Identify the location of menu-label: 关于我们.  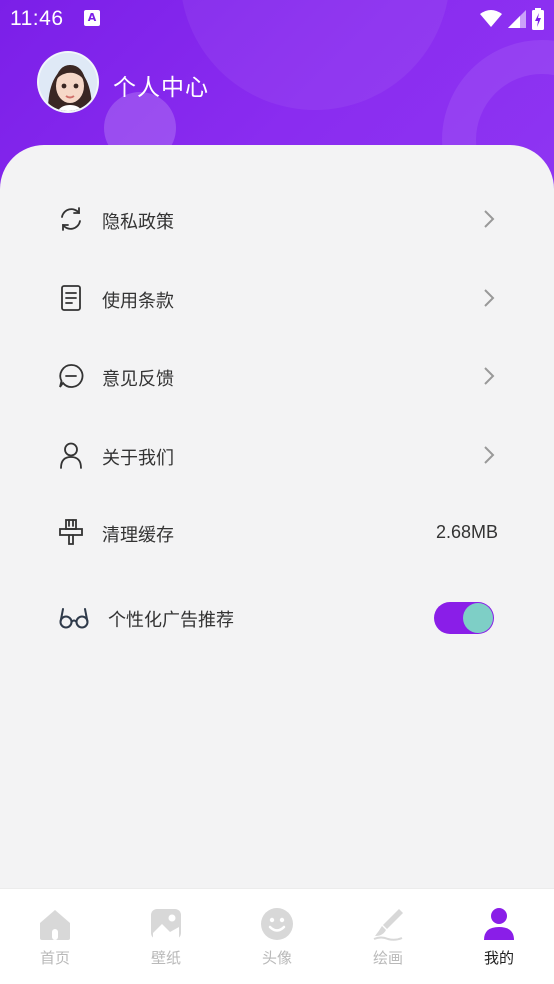
(138, 458).